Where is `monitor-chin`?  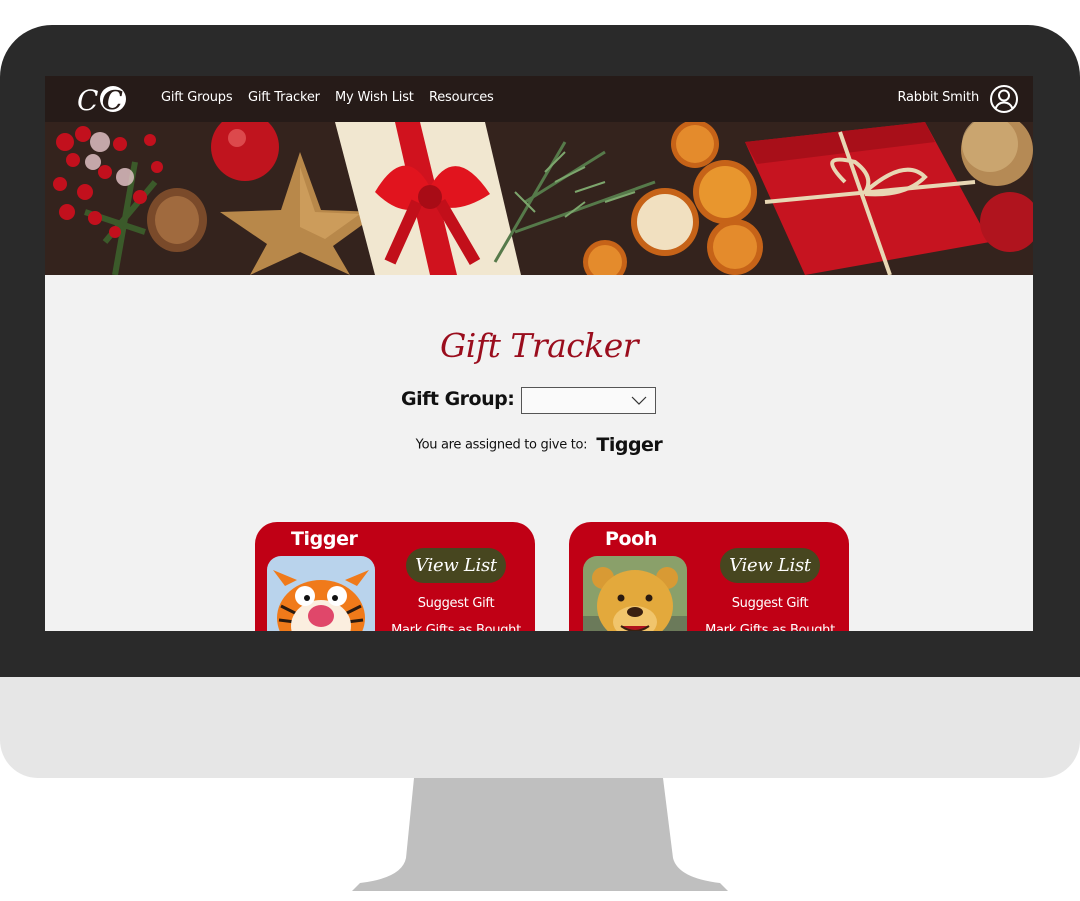 monitor-chin is located at coordinates (540, 727).